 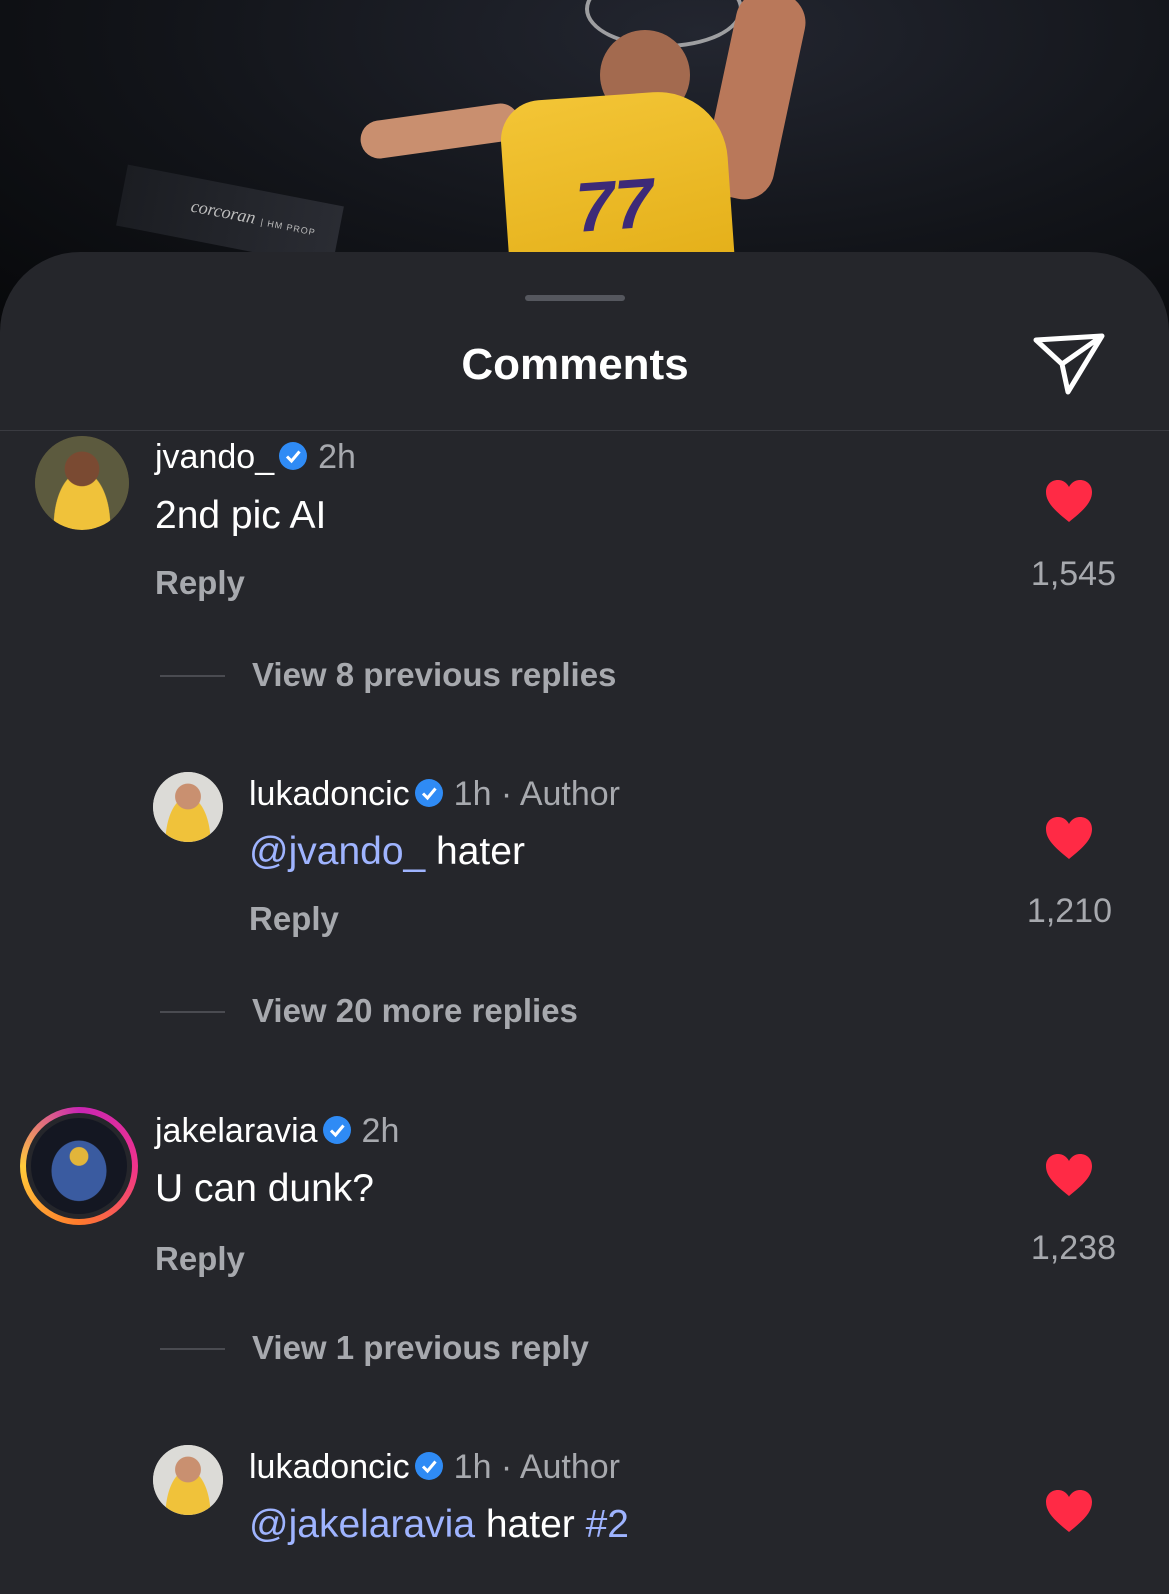 I want to click on mention-link: @jakelaravia, so click(x=362, y=1524).